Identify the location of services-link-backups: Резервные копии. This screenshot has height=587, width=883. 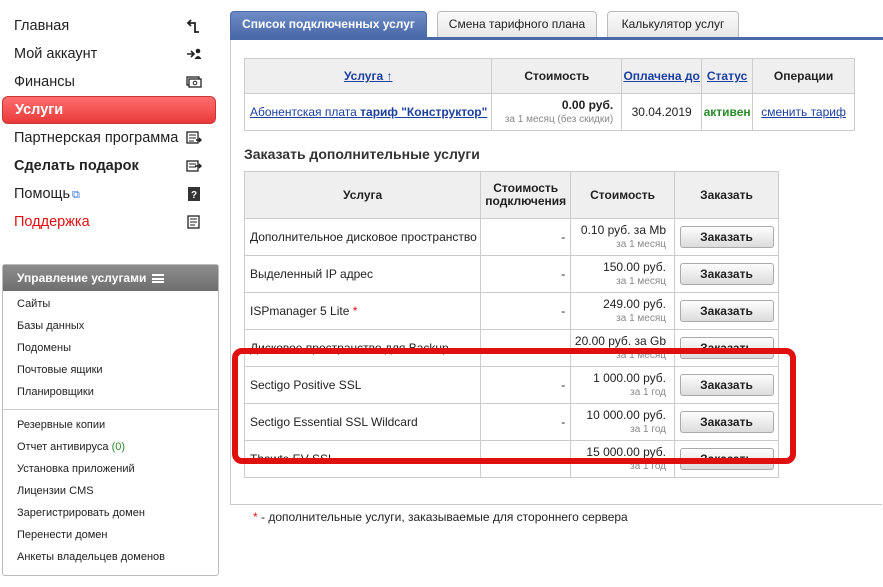
(110, 425).